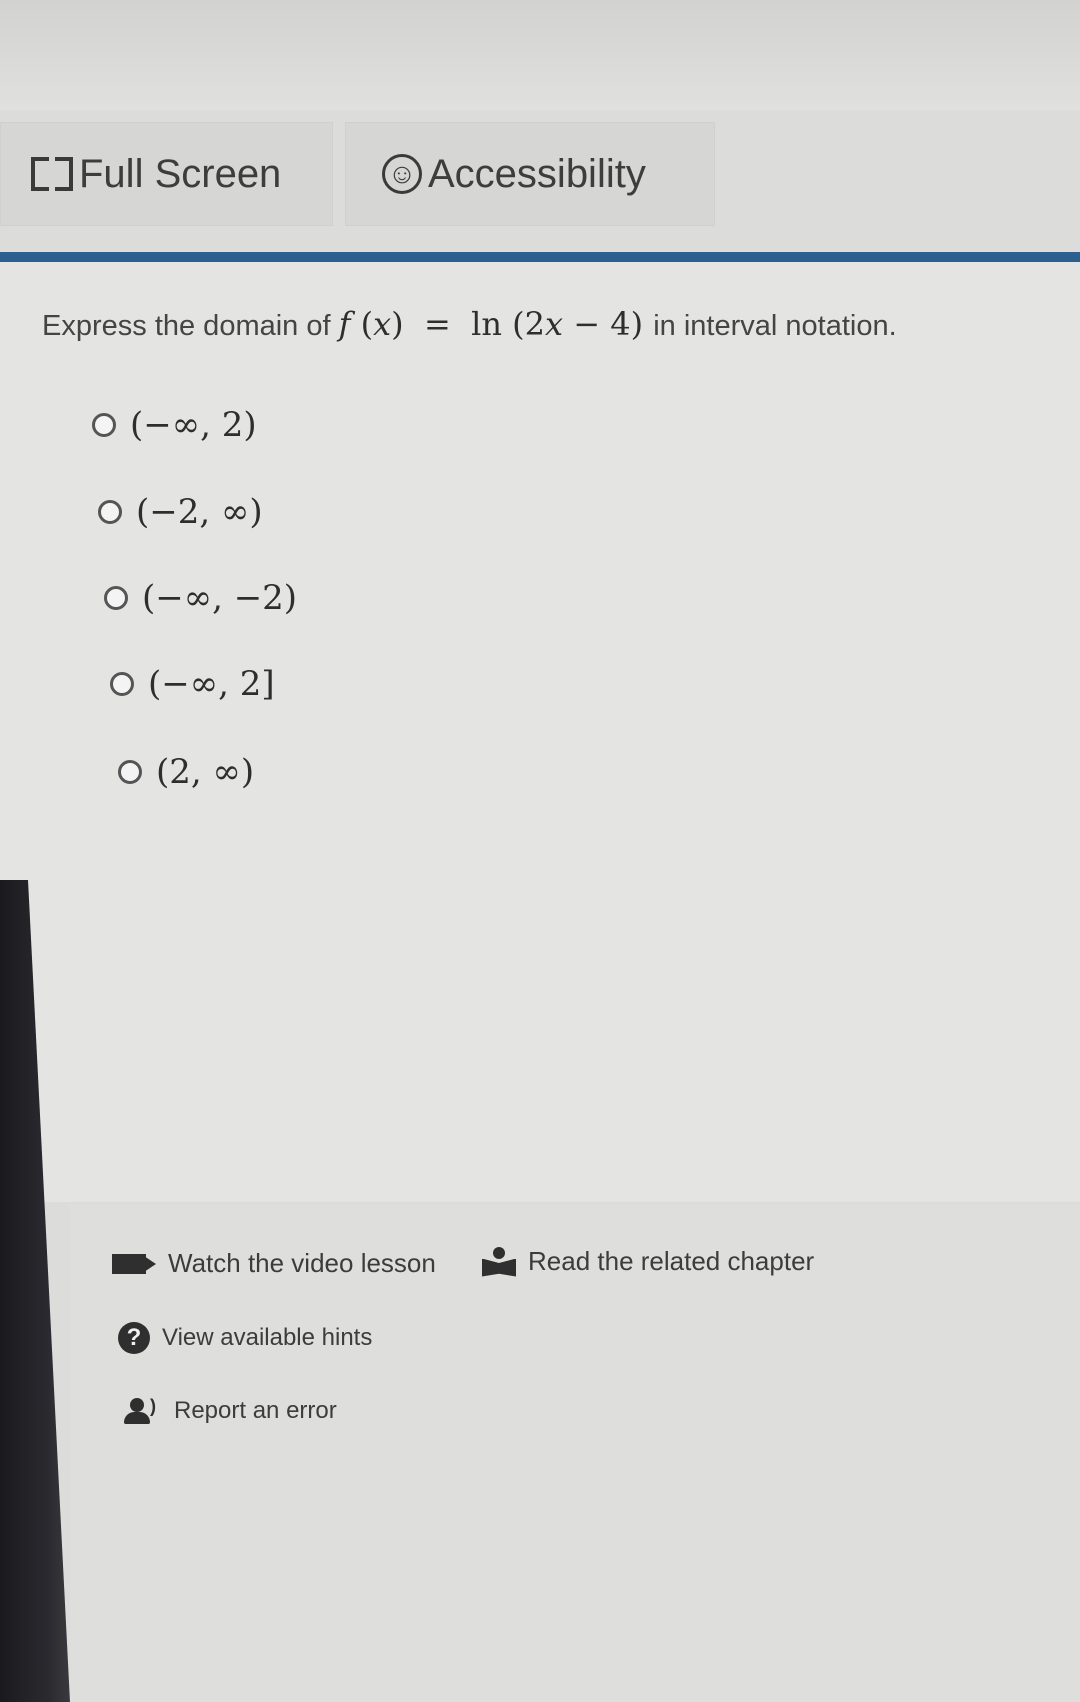 The width and height of the screenshot is (1080, 1702). What do you see at coordinates (186, 326) in the screenshot?
I see `question-prefix: Express the domain of` at bounding box center [186, 326].